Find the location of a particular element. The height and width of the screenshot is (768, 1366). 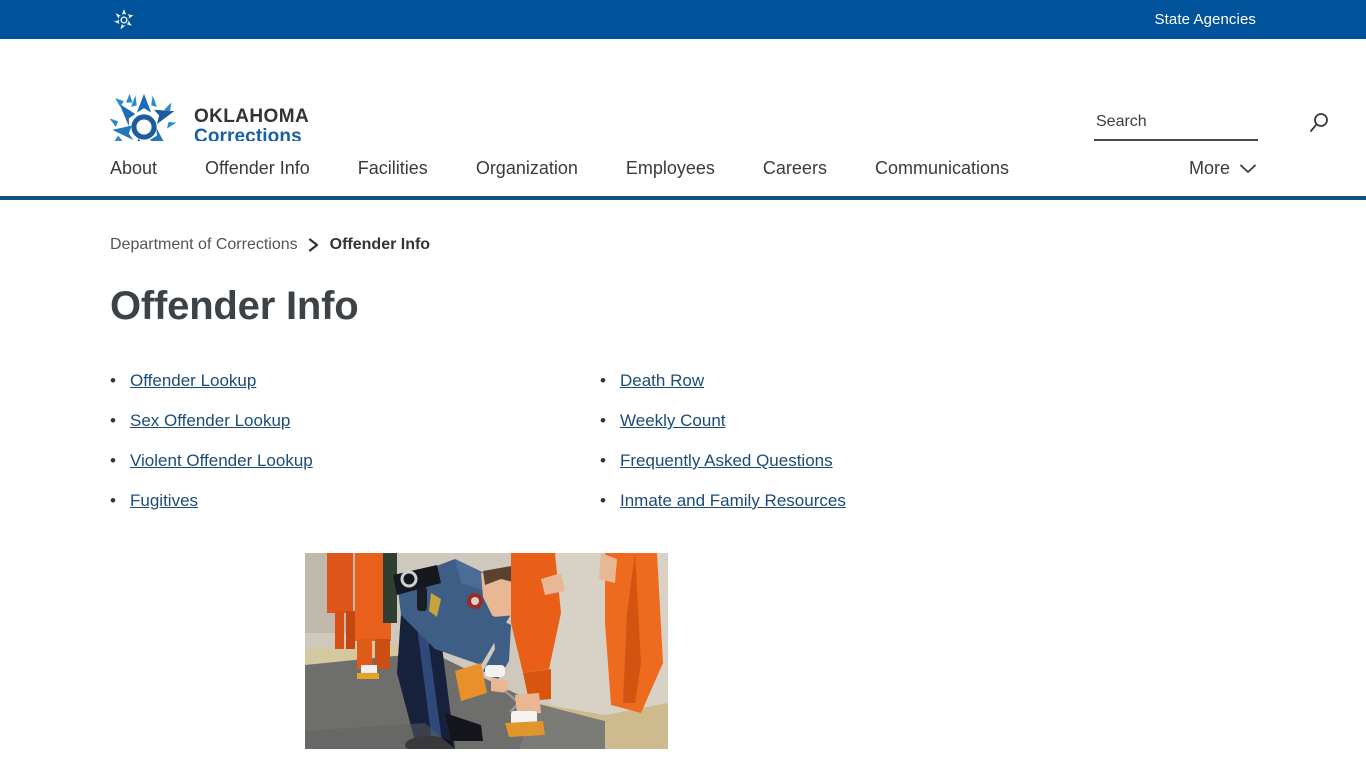

search-icon is located at coordinates (1319, 125).